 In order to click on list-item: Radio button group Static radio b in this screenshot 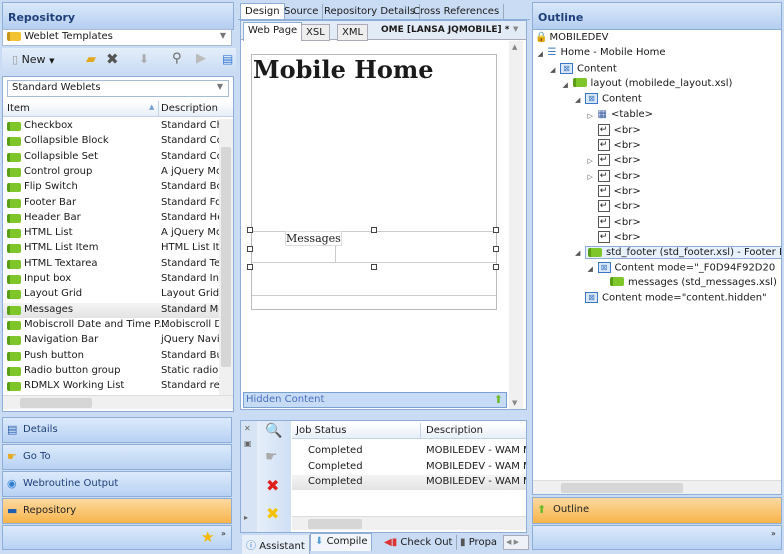, I will do `click(111, 371)`.